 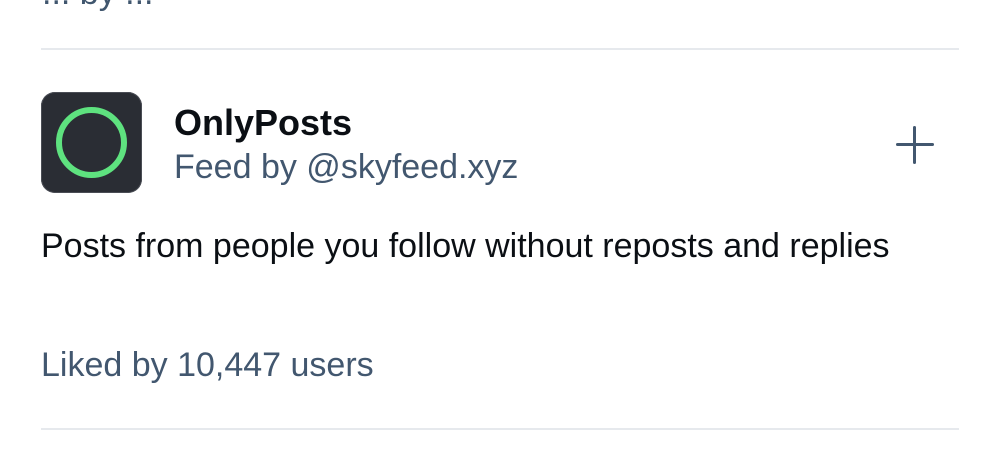 I want to click on plus-icon-vertical, so click(x=914, y=145).